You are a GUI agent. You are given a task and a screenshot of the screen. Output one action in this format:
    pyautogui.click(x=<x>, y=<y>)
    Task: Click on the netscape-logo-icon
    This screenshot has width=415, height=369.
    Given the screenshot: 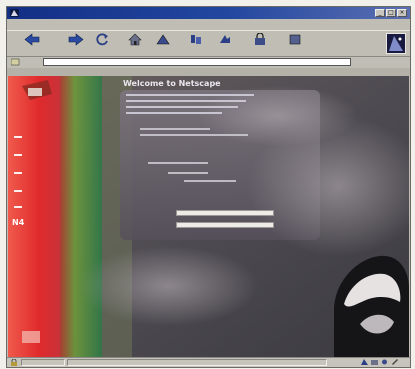 What is the action you would take?
    pyautogui.click(x=396, y=43)
    